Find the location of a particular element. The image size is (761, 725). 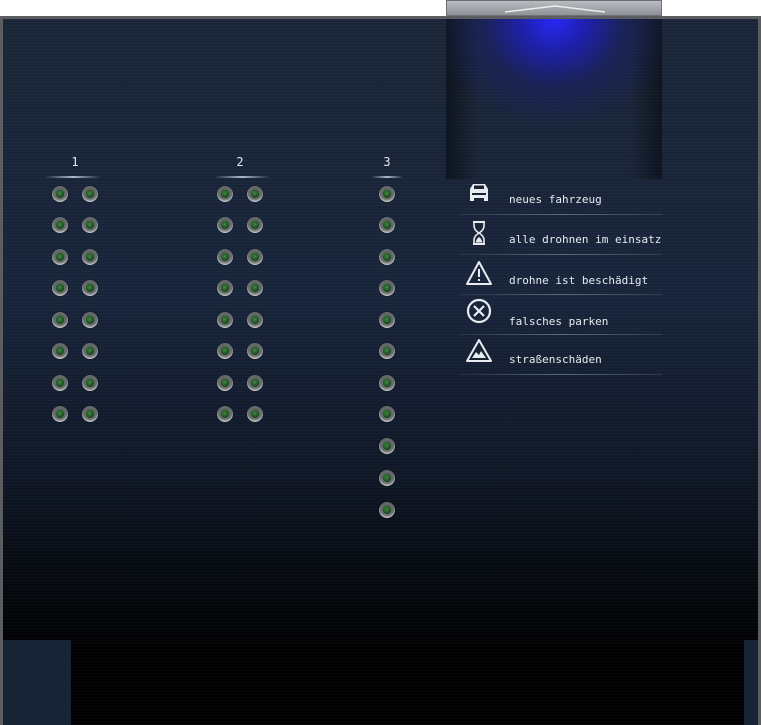

hourglass-icon is located at coordinates (479, 233).